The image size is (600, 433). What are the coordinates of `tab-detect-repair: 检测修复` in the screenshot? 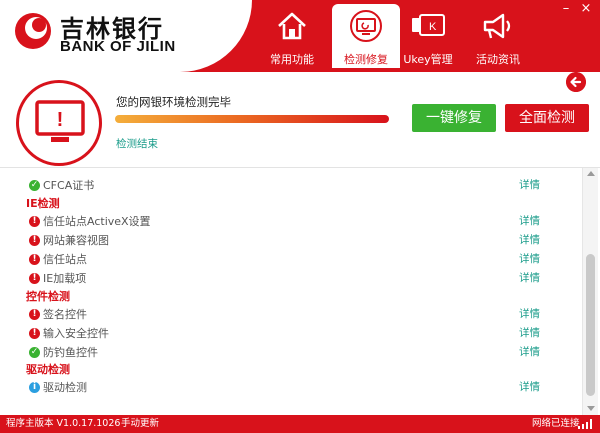 It's located at (366, 36).